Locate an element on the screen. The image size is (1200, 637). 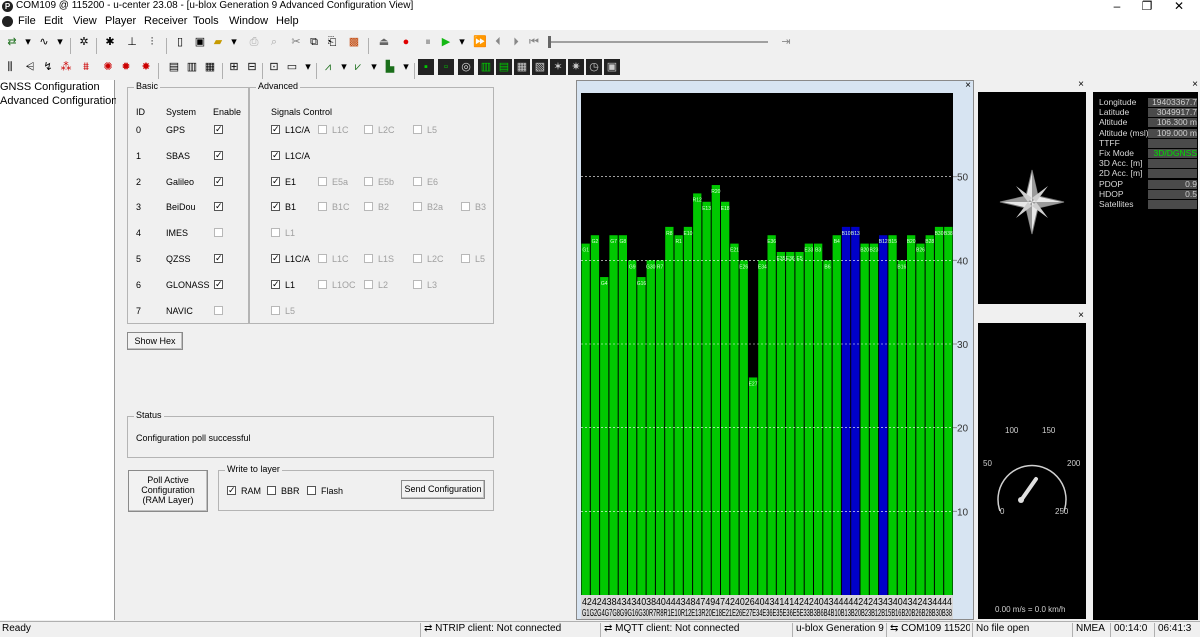
settings-sliders-icon: ⫶ is located at coordinates (152, 42).